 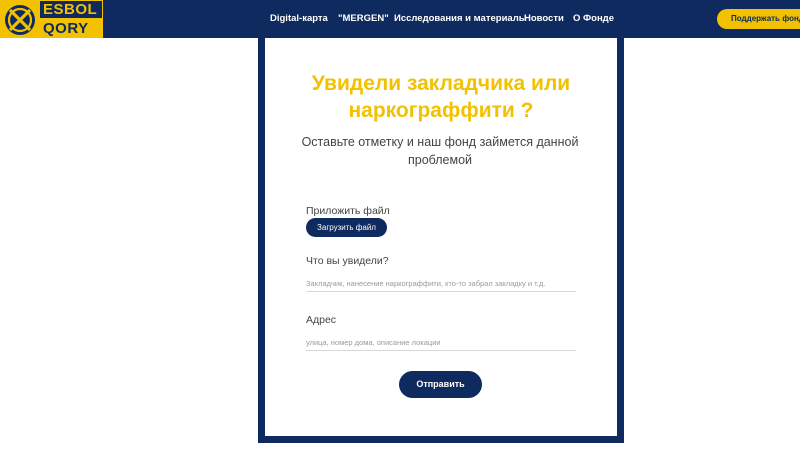 What do you see at coordinates (758, 19) in the screenshot?
I see `support-fund-button: Поддержать фонд` at bounding box center [758, 19].